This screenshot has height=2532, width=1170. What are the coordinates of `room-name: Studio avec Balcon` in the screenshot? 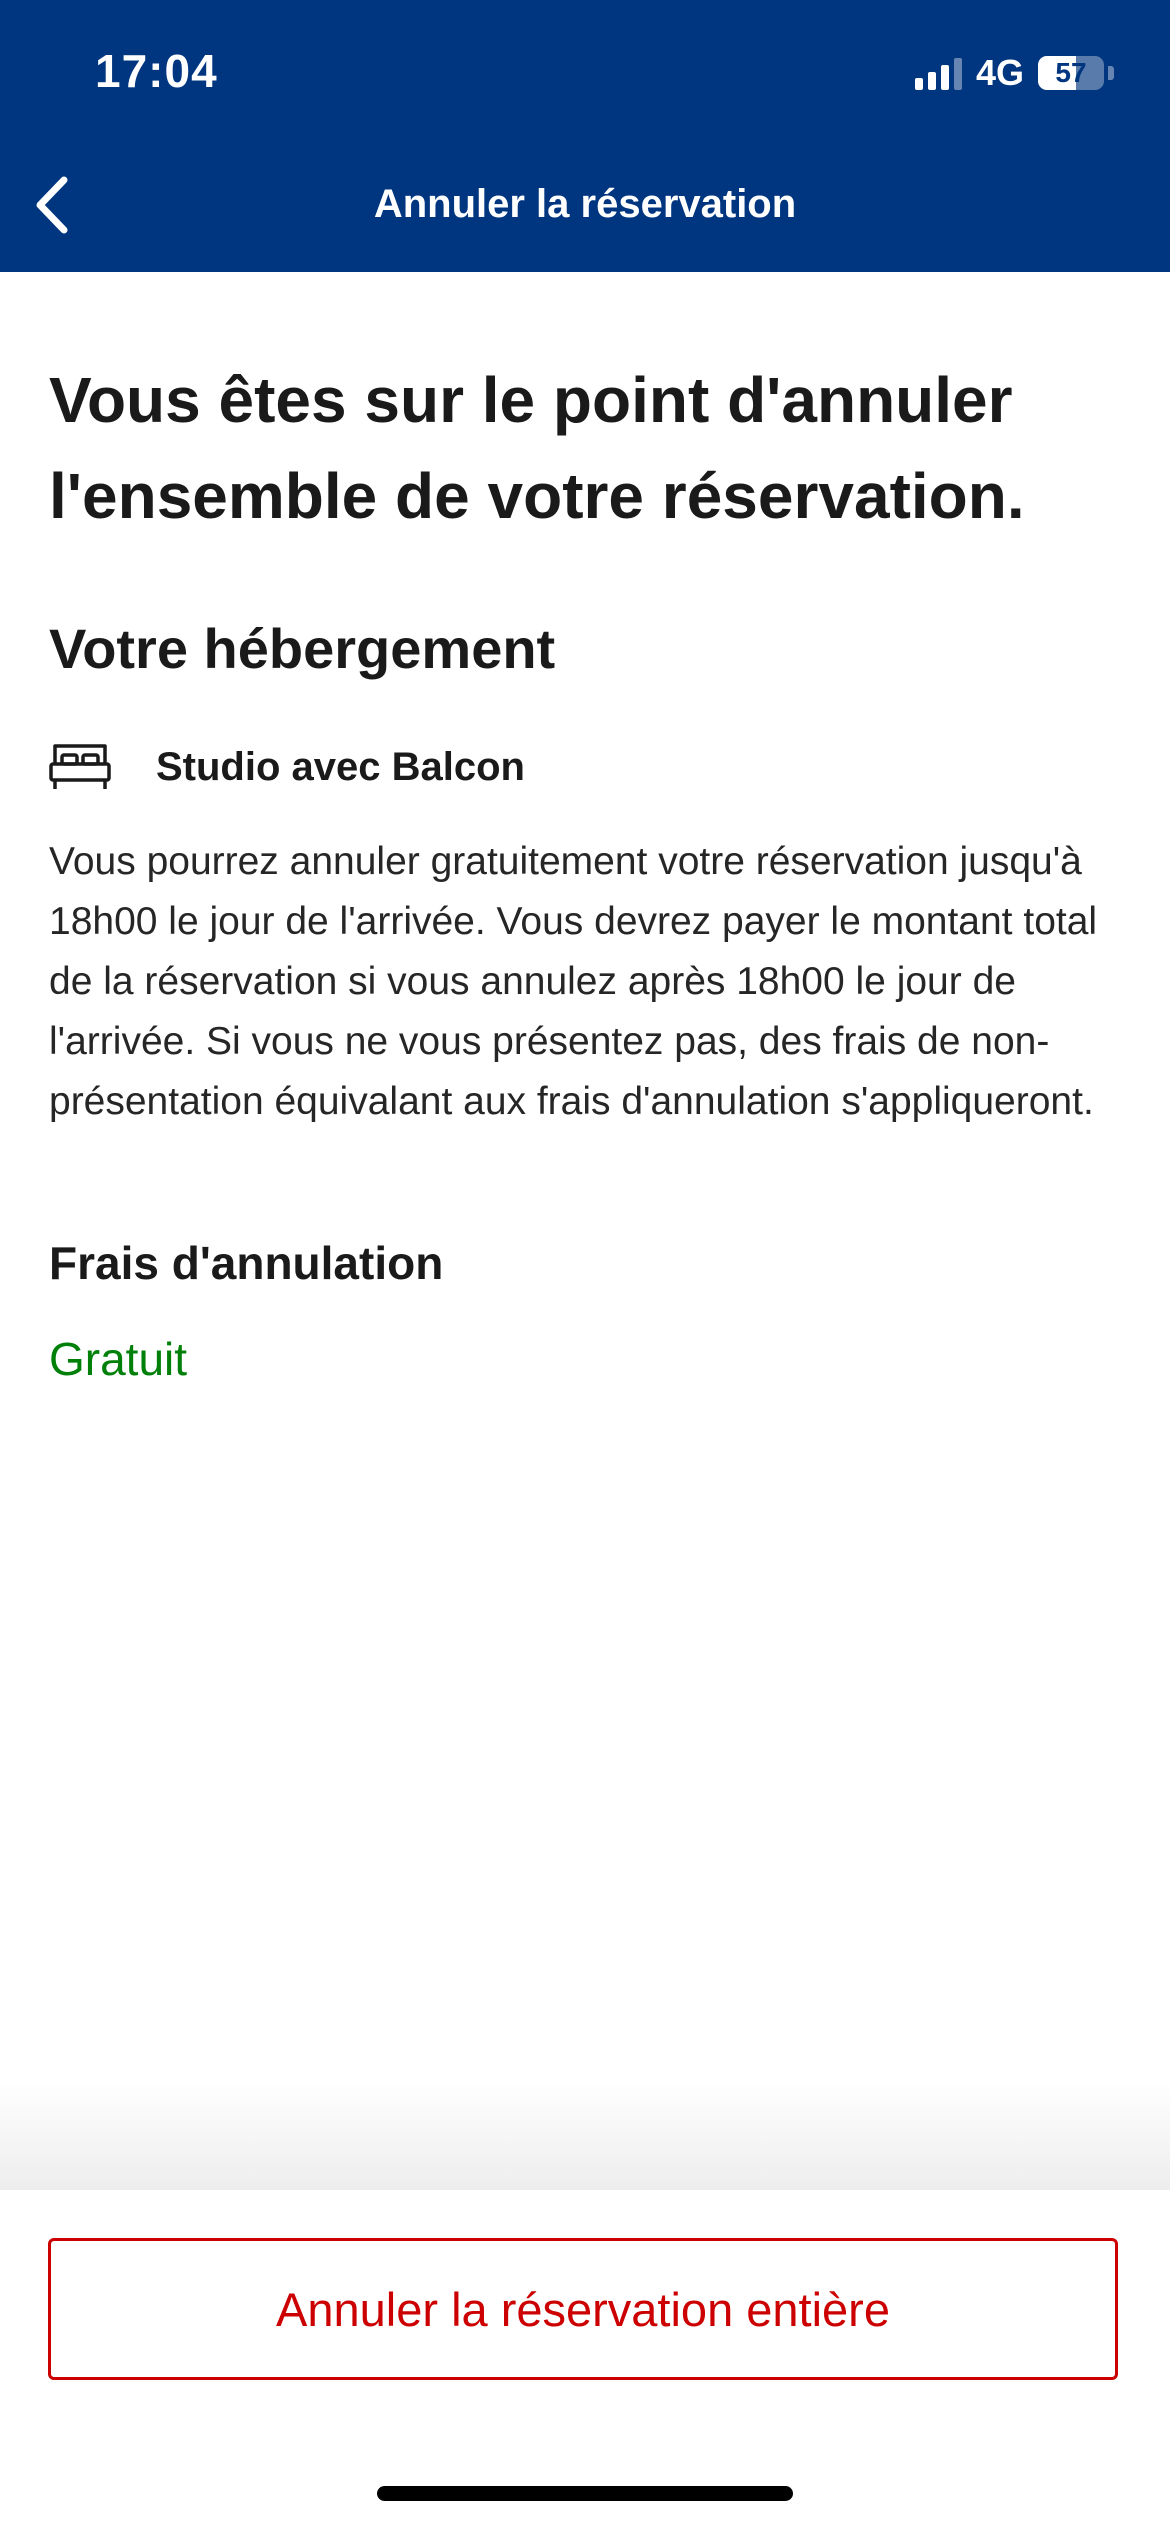 It's located at (340, 766).